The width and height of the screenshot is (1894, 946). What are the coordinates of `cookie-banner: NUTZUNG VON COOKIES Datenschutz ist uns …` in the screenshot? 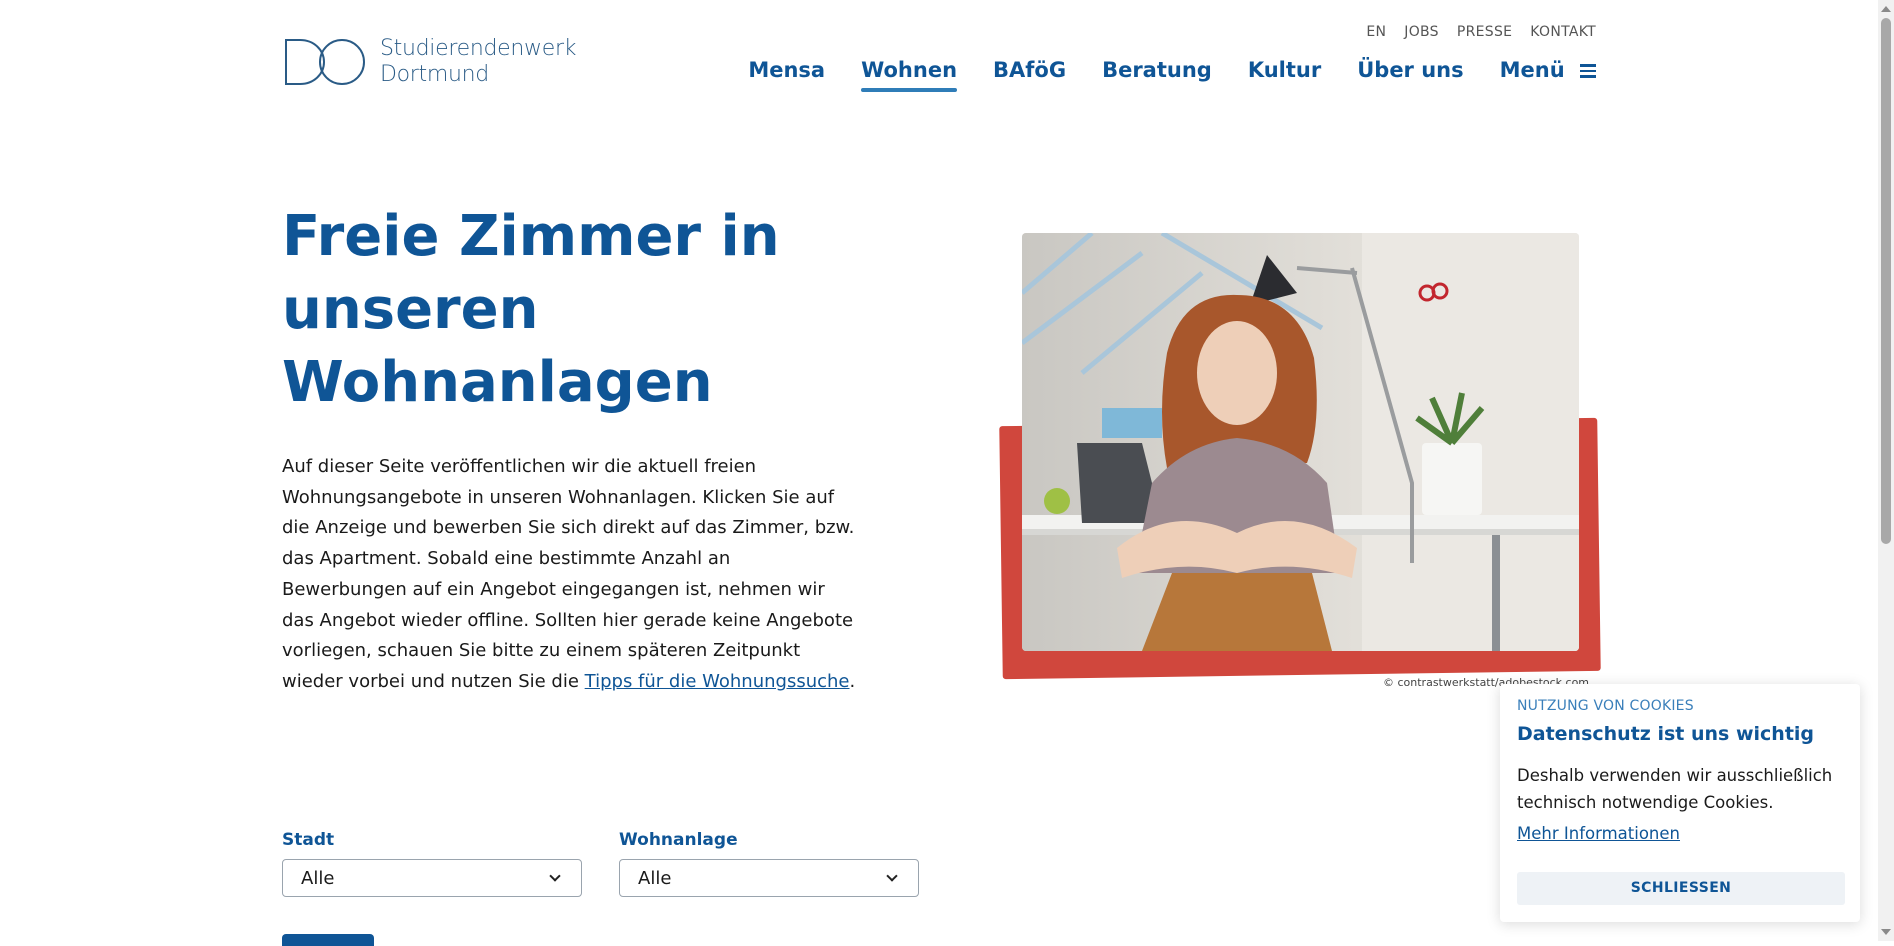 It's located at (1680, 803).